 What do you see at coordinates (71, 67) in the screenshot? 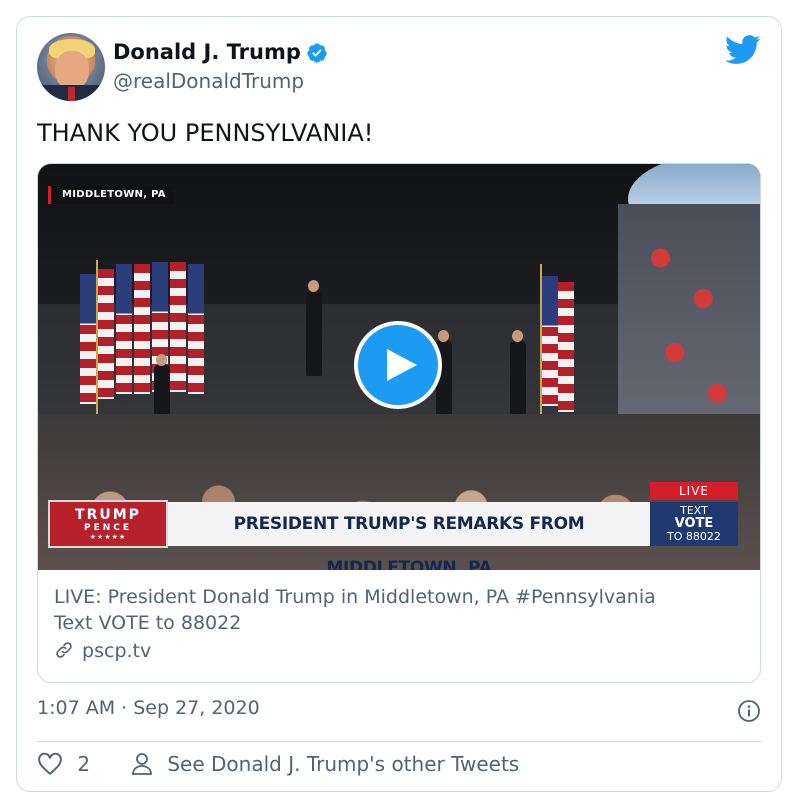
I see `avatar` at bounding box center [71, 67].